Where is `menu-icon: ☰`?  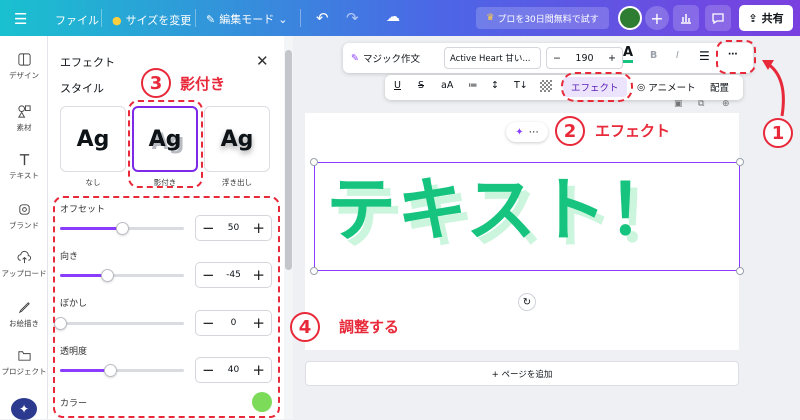 menu-icon: ☰ is located at coordinates (20, 19).